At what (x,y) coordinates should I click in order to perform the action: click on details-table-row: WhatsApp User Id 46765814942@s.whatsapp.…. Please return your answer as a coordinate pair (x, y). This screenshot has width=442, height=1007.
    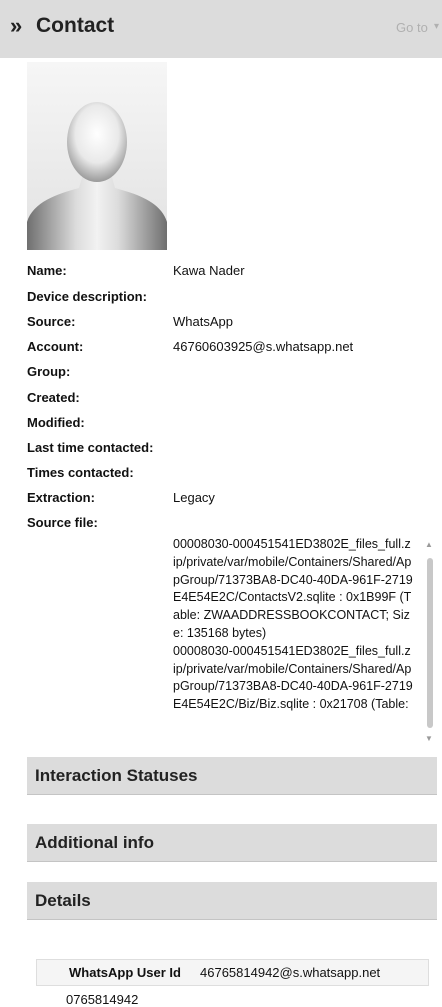
    Looking at the image, I should click on (232, 972).